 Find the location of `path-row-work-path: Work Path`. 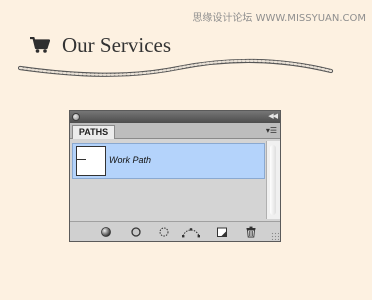

path-row-work-path: Work Path is located at coordinates (168, 161).